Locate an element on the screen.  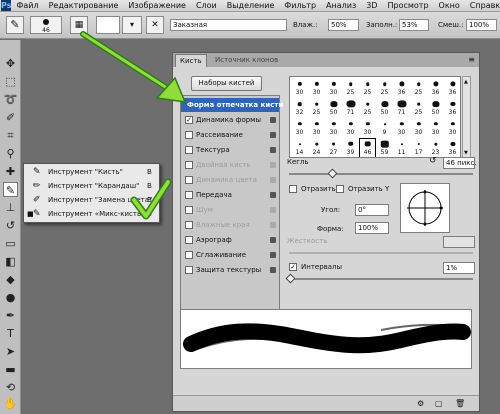
dodge-tool-icon: ● is located at coordinates (10, 297).